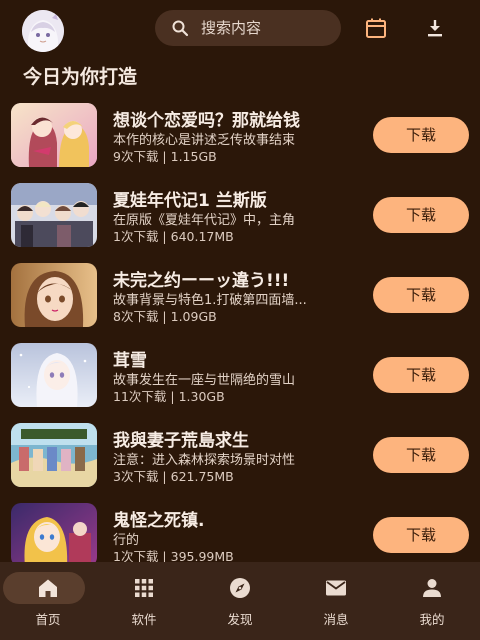 Image resolution: width=480 pixels, height=640 pixels. What do you see at coordinates (240, 619) in the screenshot?
I see `nav-label: 发现` at bounding box center [240, 619].